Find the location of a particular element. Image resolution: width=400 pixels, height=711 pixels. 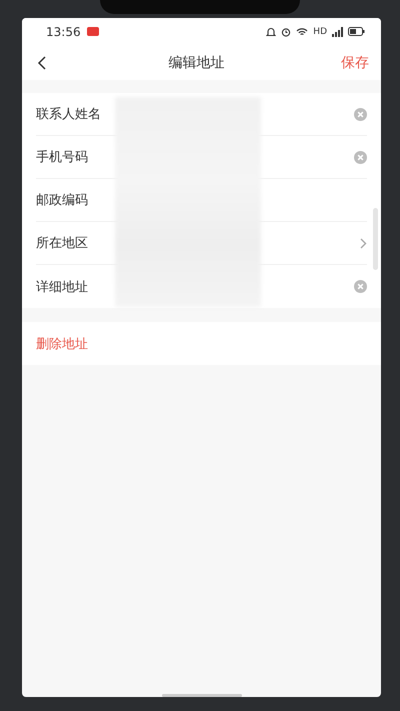

scrollbar is located at coordinates (375, 239).